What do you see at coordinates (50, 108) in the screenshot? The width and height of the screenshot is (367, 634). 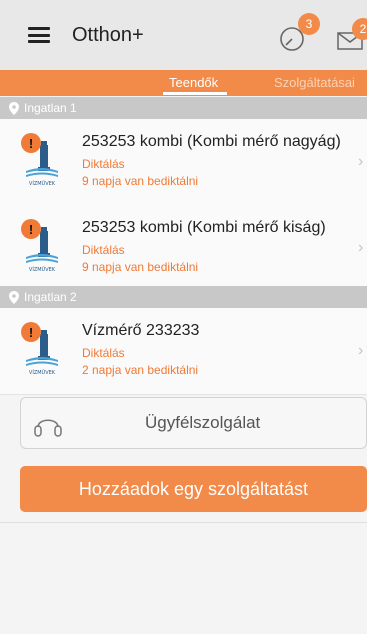 I see `section-label: Ingatlan 1` at bounding box center [50, 108].